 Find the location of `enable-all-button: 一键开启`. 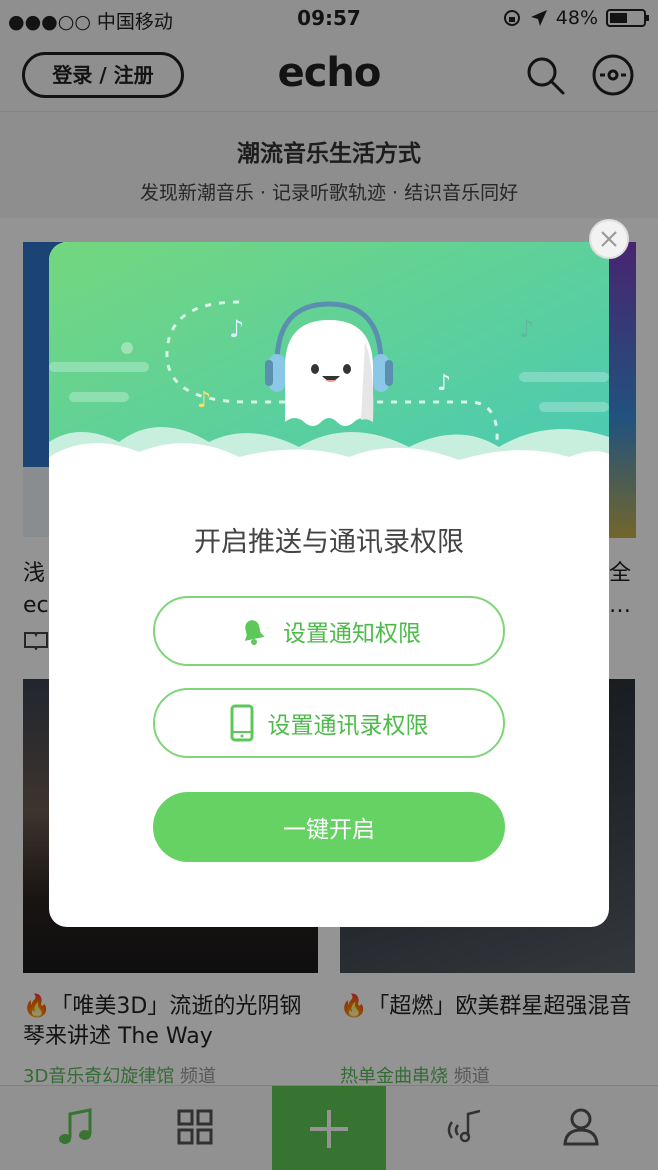

enable-all-button: 一键开启 is located at coordinates (329, 827).